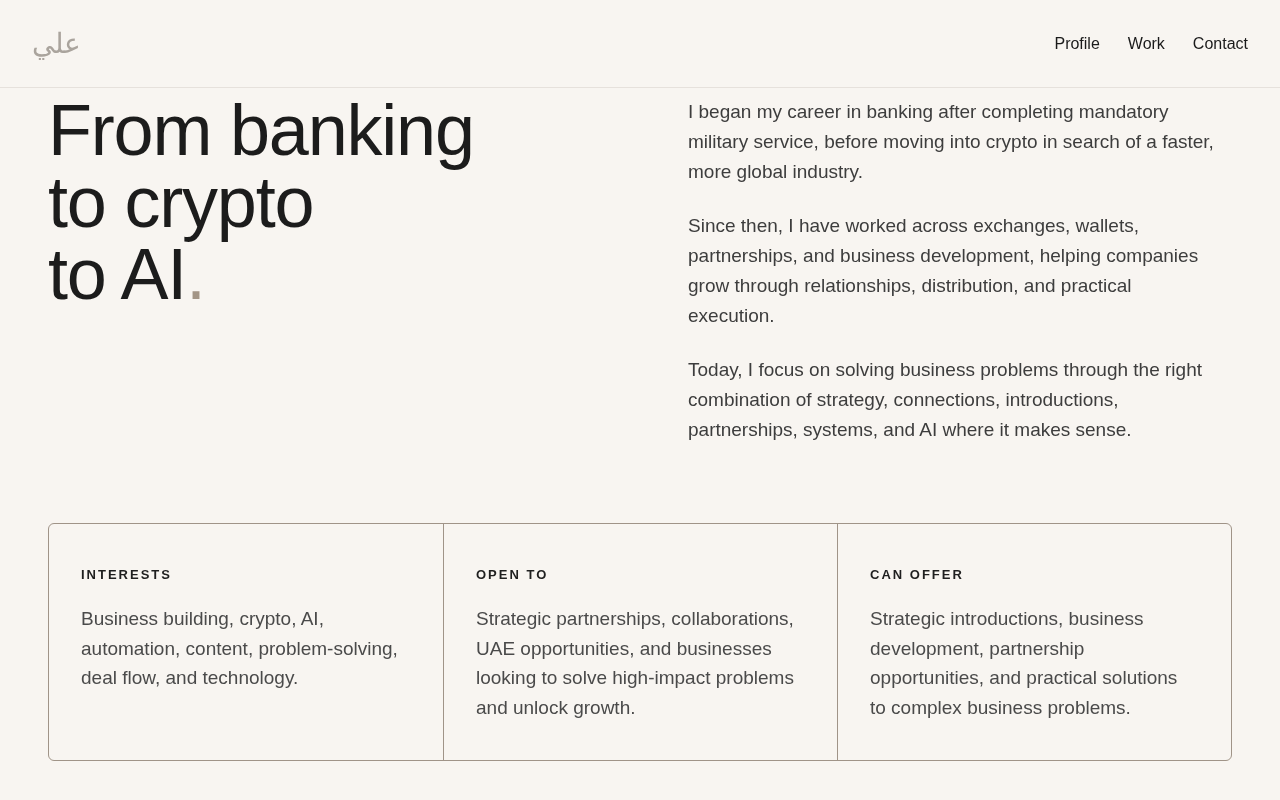 This screenshot has width=1280, height=800. What do you see at coordinates (127, 575) in the screenshot?
I see `card-title: INTERESTS` at bounding box center [127, 575].